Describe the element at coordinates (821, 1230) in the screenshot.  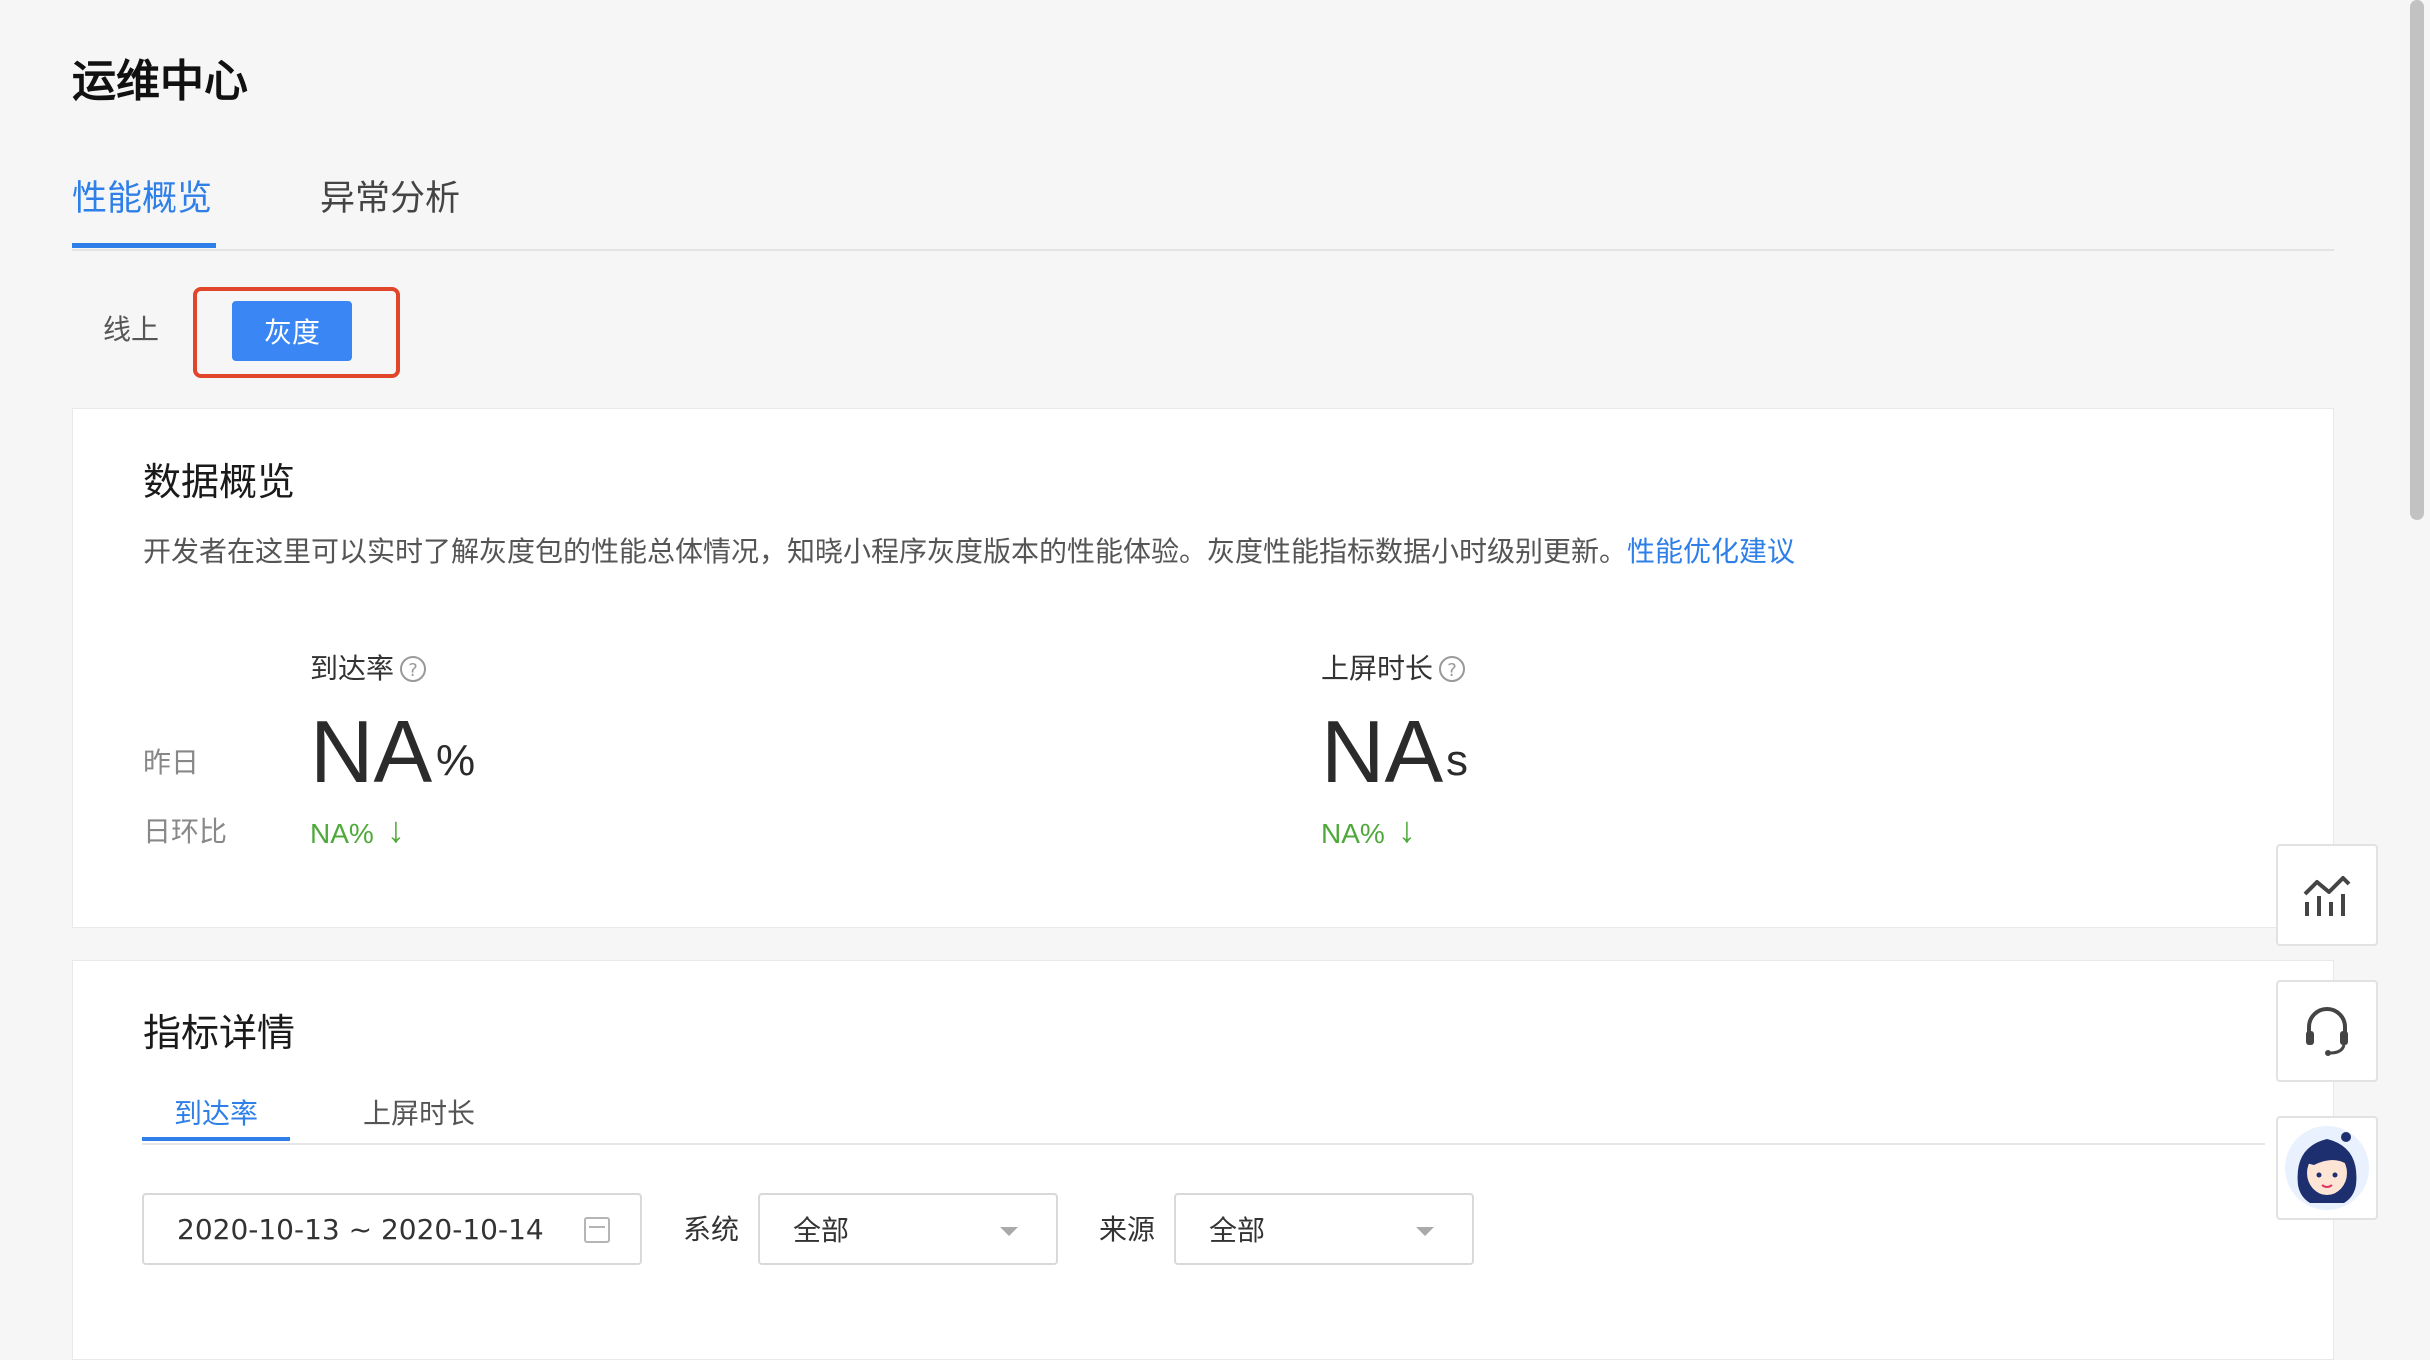
I see `system-select-value: 全部` at that location.